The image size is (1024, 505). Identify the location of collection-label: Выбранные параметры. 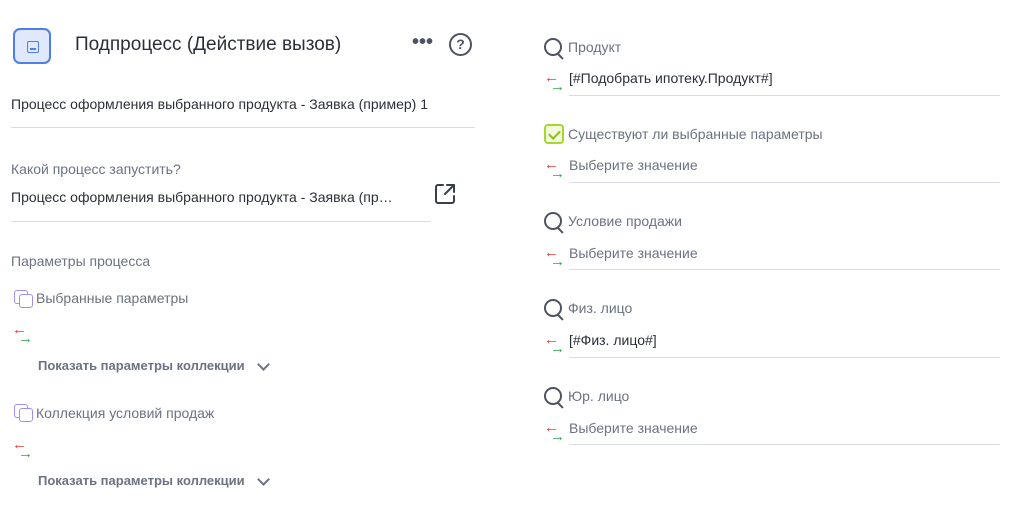
(112, 298).